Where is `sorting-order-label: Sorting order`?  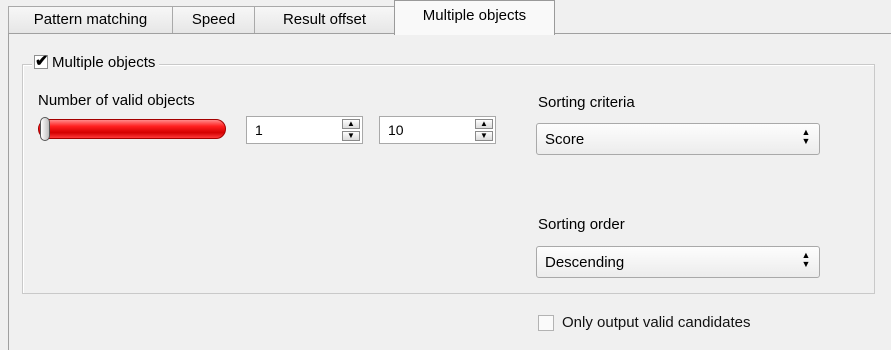 sorting-order-label: Sorting order is located at coordinates (581, 224).